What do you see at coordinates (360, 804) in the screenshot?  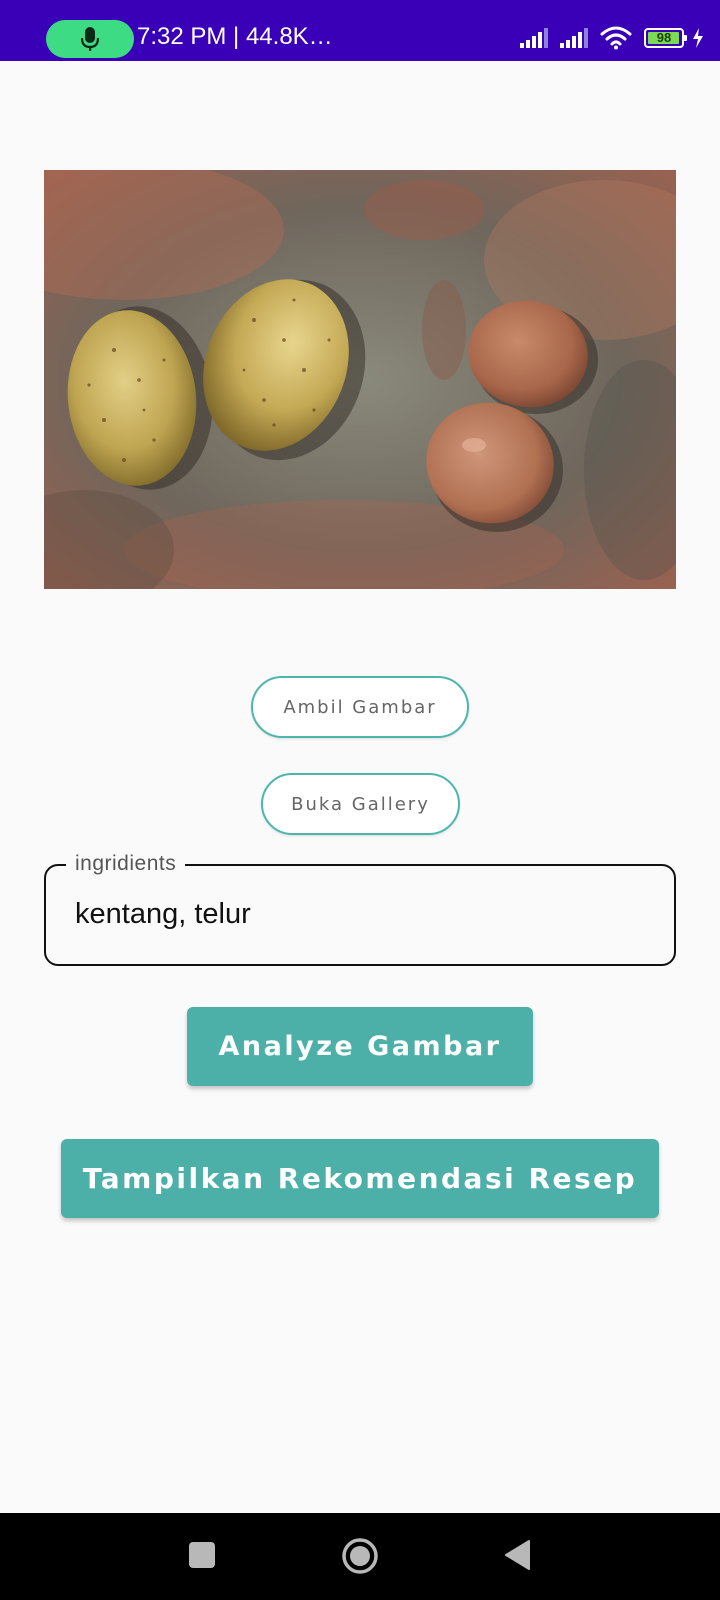 I see `open-gallery-button: Buka Gallery` at bounding box center [360, 804].